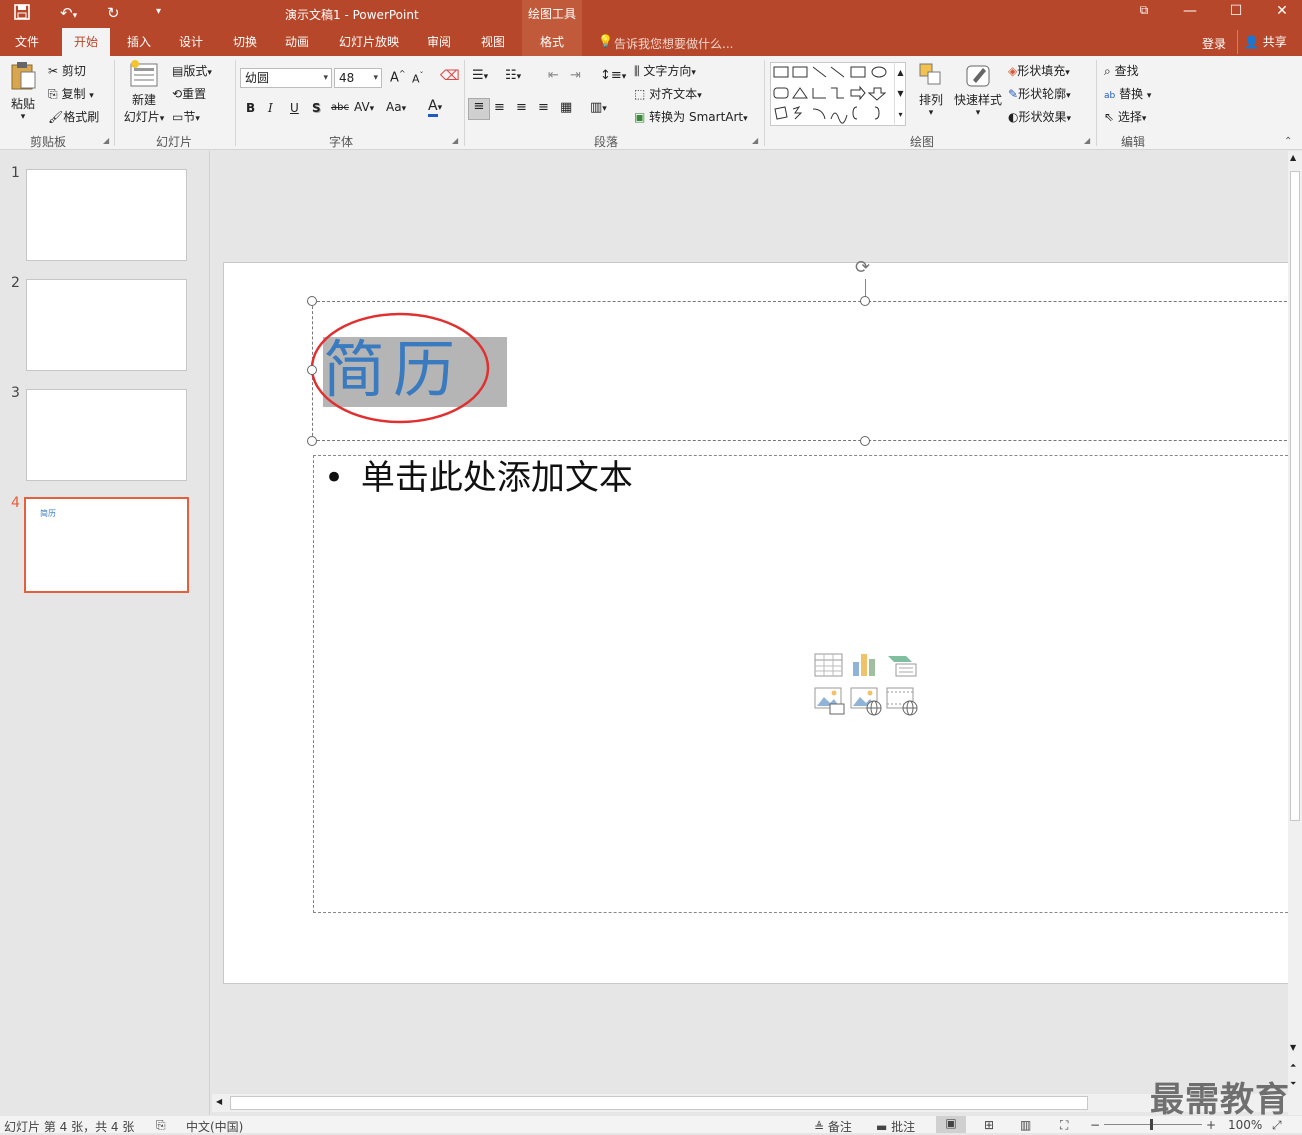  What do you see at coordinates (513, 75) in the screenshot?
I see `numbering-icon: ☷▾` at bounding box center [513, 75].